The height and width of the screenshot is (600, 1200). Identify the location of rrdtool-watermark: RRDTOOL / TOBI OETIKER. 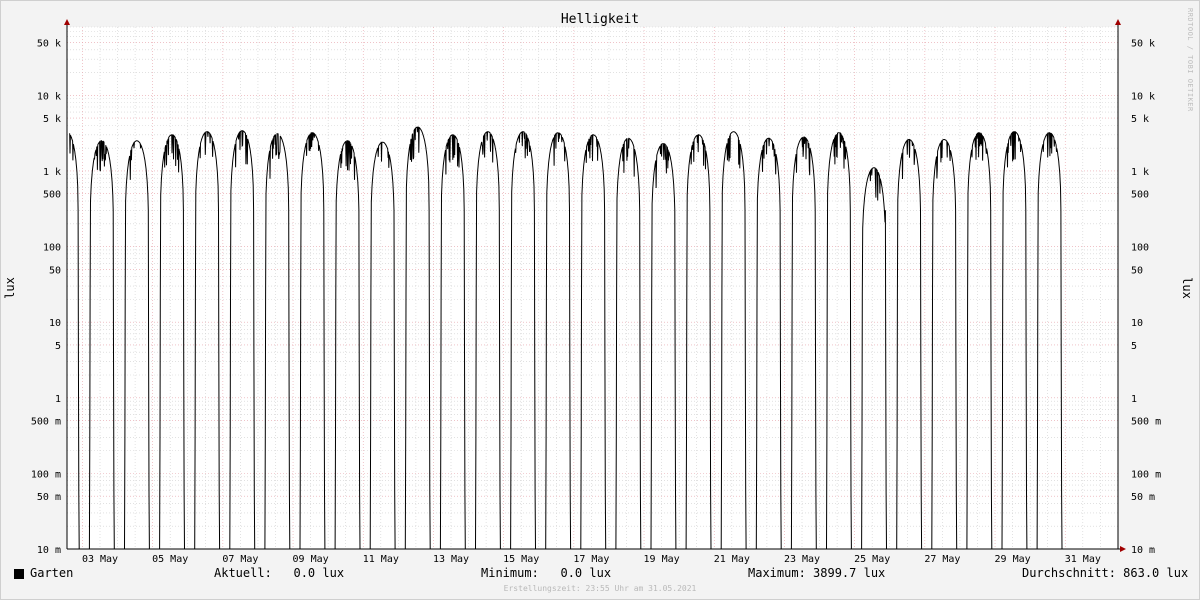
(1190, 60).